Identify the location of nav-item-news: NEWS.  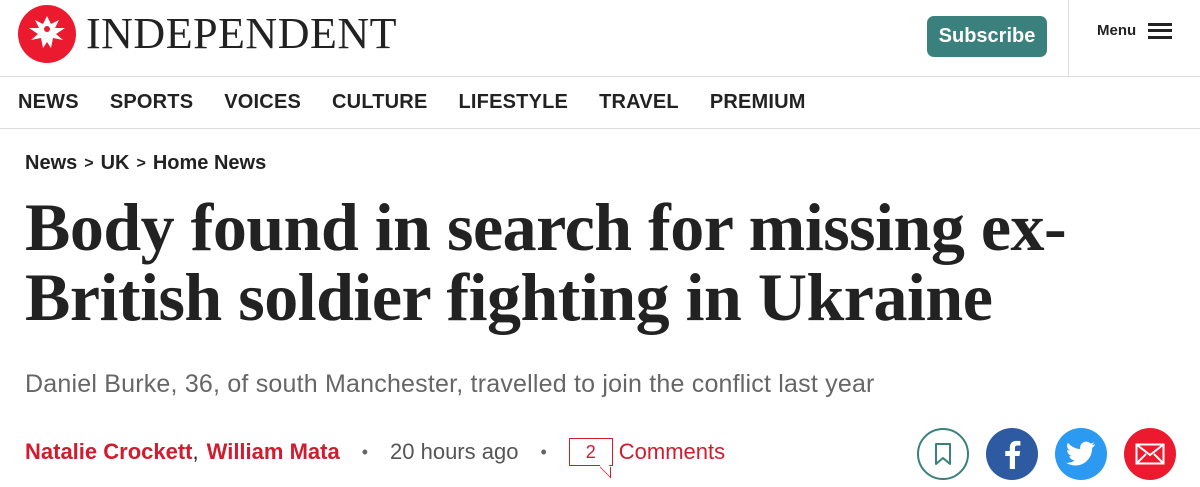
(48, 102).